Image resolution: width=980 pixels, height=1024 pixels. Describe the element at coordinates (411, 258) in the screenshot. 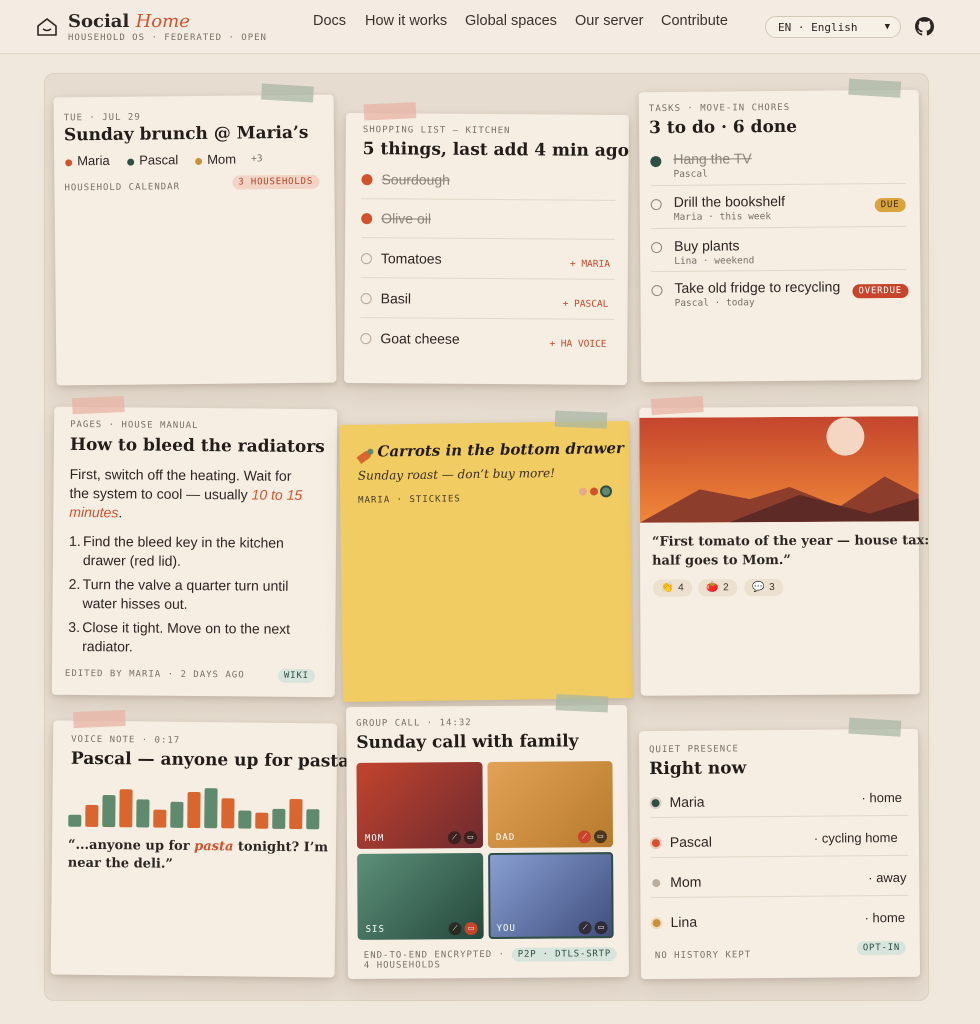

I see `shopping-item: Tomatoes` at that location.